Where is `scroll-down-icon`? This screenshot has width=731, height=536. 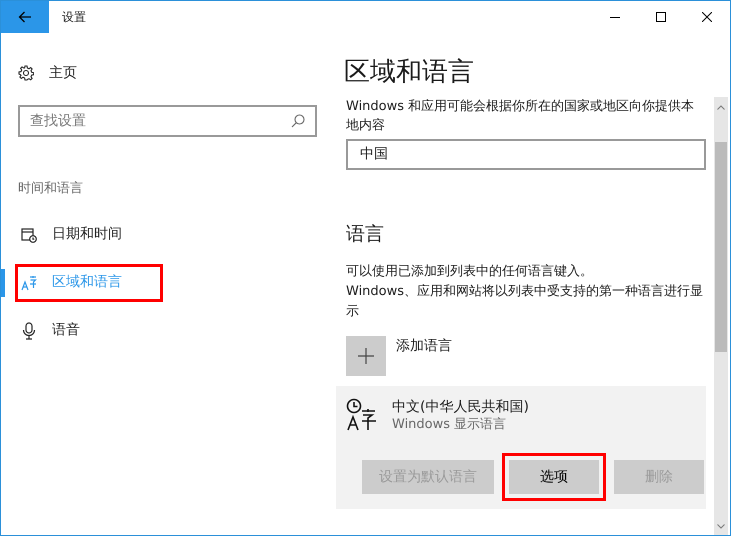 scroll-down-icon is located at coordinates (721, 526).